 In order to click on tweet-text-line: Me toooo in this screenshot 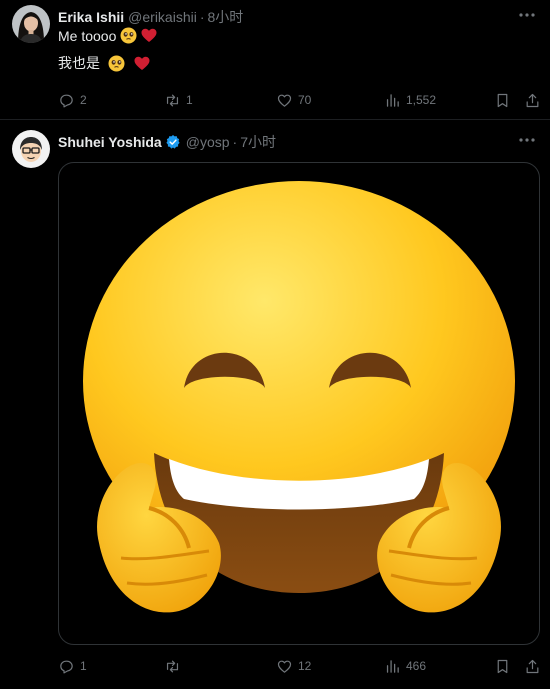, I will do `click(107, 35)`.